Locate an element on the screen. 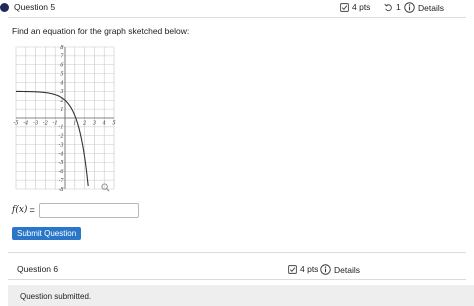 Image resolution: width=474 pixels, height=306 pixels. y-tick-labels: 87654321-1-2-3-4-5-6-7-8 is located at coordinates (61, 119).